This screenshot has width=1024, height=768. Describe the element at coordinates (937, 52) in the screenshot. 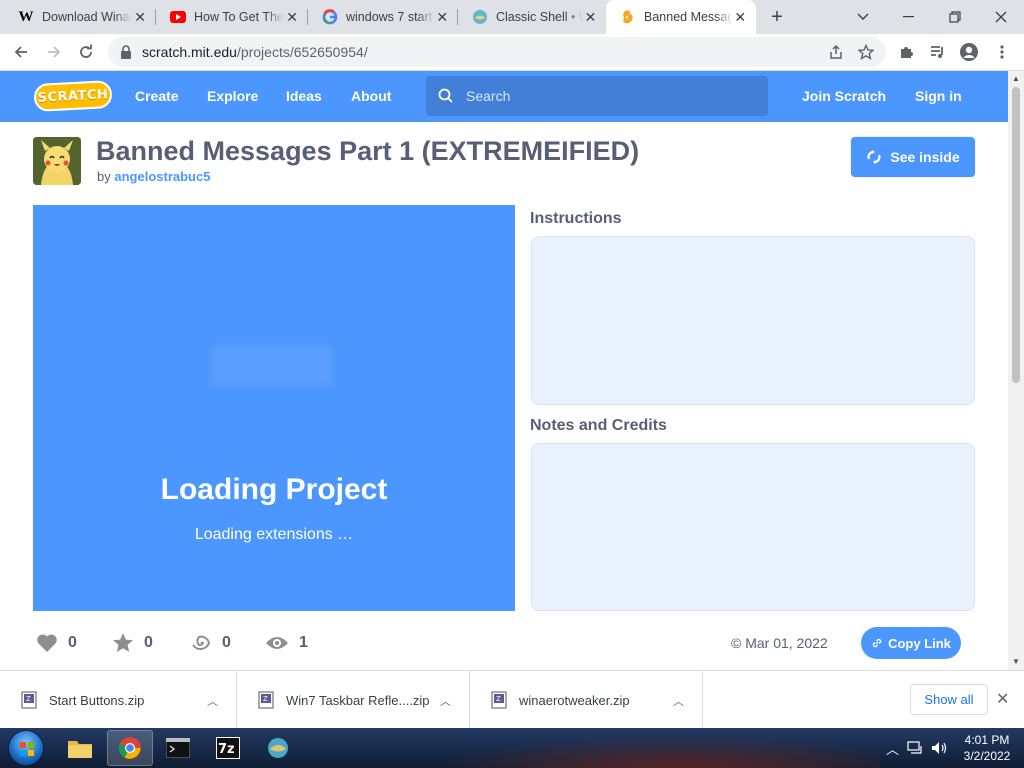

I see `media-queue-icon` at that location.